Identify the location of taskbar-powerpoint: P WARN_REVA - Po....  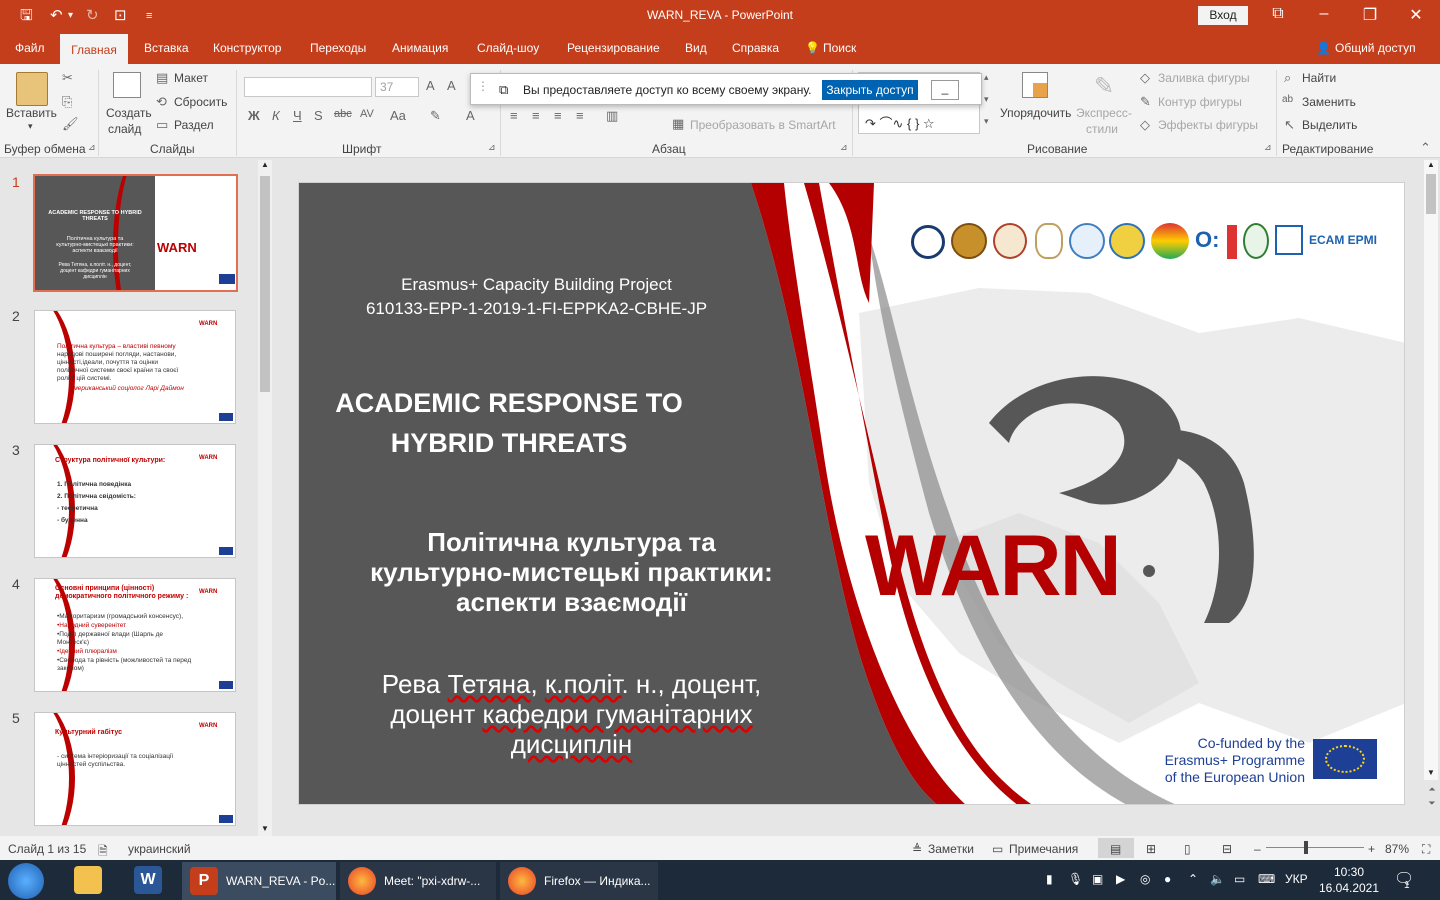
(259, 881).